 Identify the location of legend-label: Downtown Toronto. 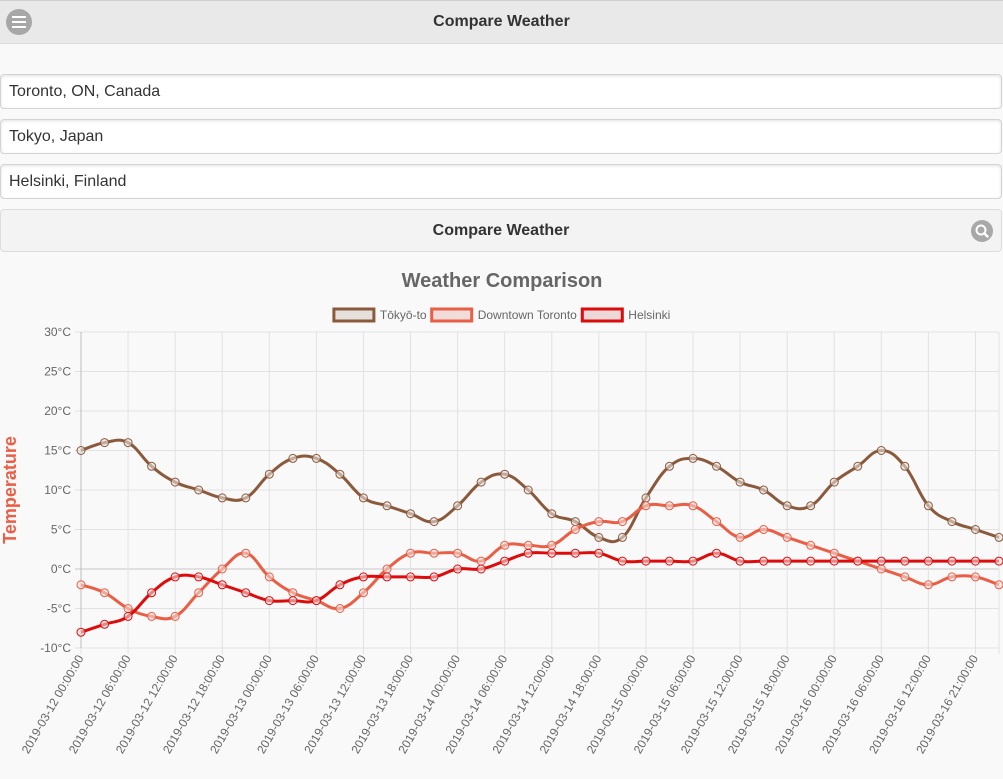
(527, 315).